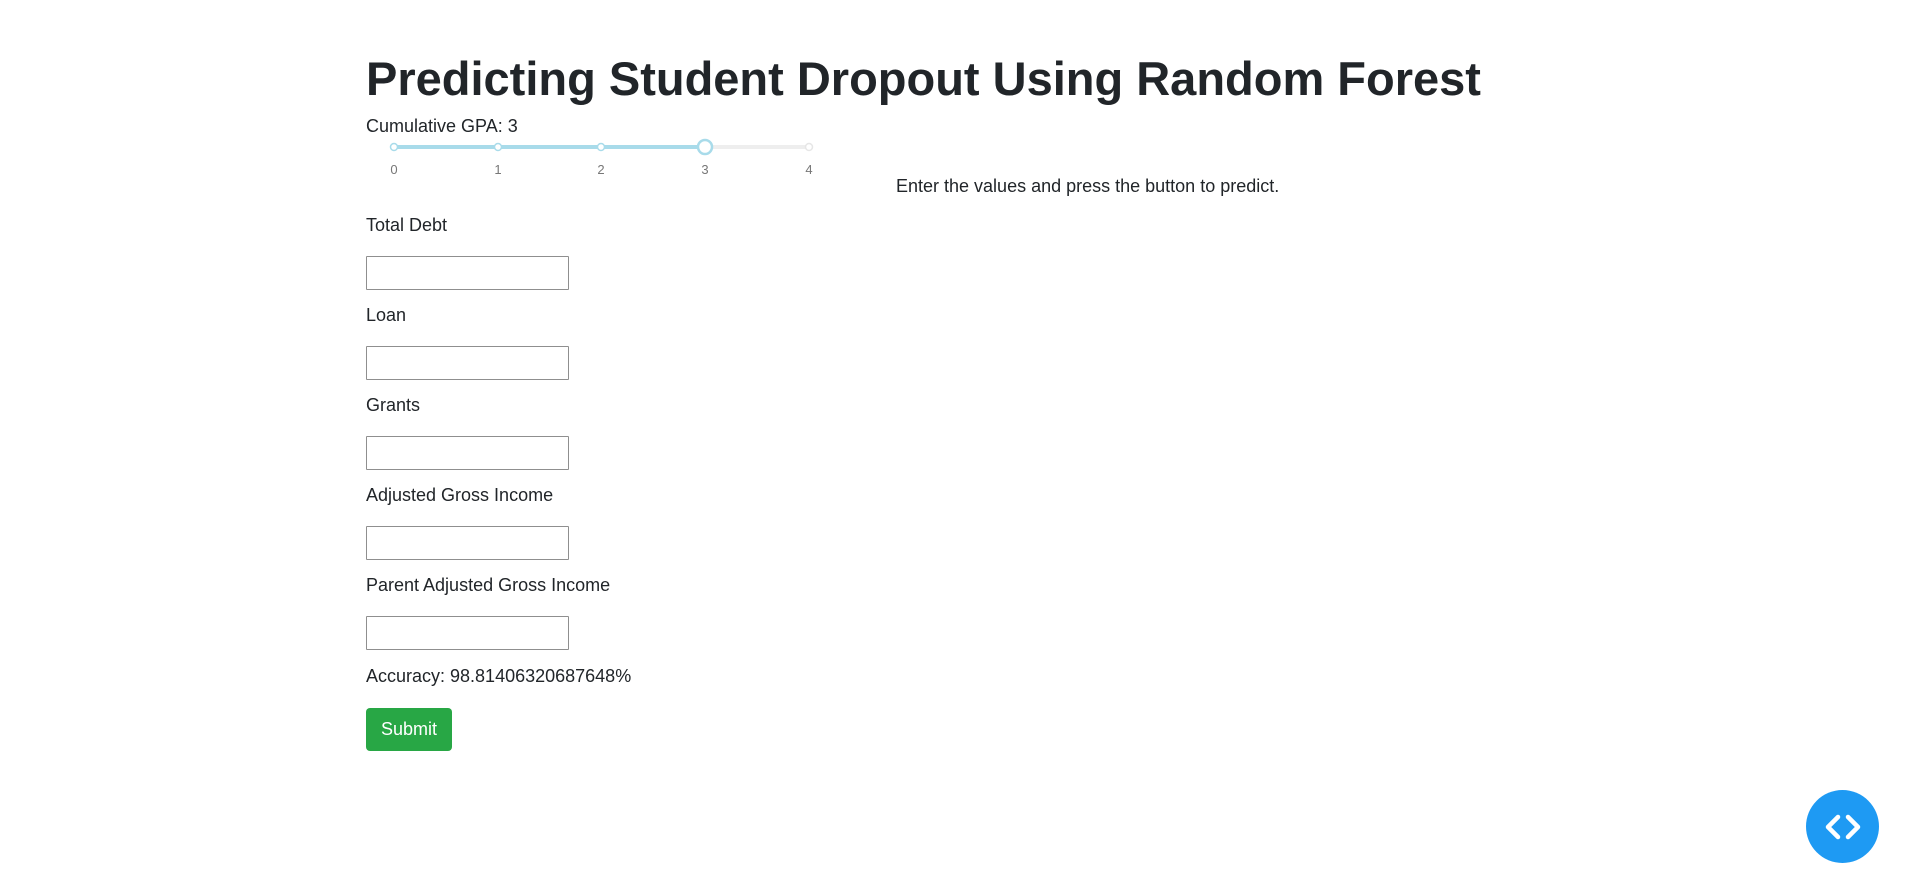 The image size is (1905, 889). Describe the element at coordinates (809, 169) in the screenshot. I see `slider-tick-label: 4` at that location.